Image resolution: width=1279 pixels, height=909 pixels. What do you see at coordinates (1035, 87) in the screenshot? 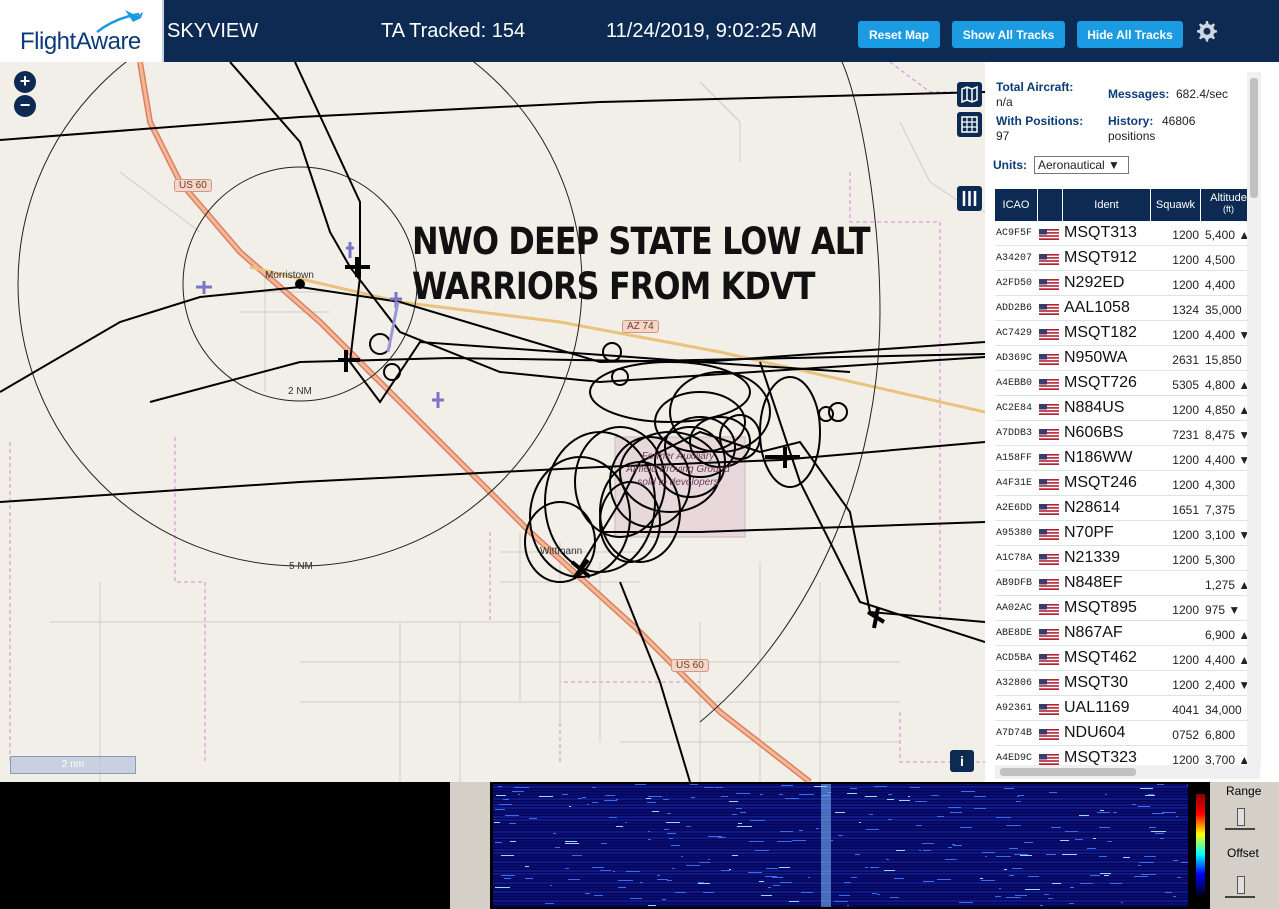
I see `total-aircraft-label: Total Aircraft:` at bounding box center [1035, 87].